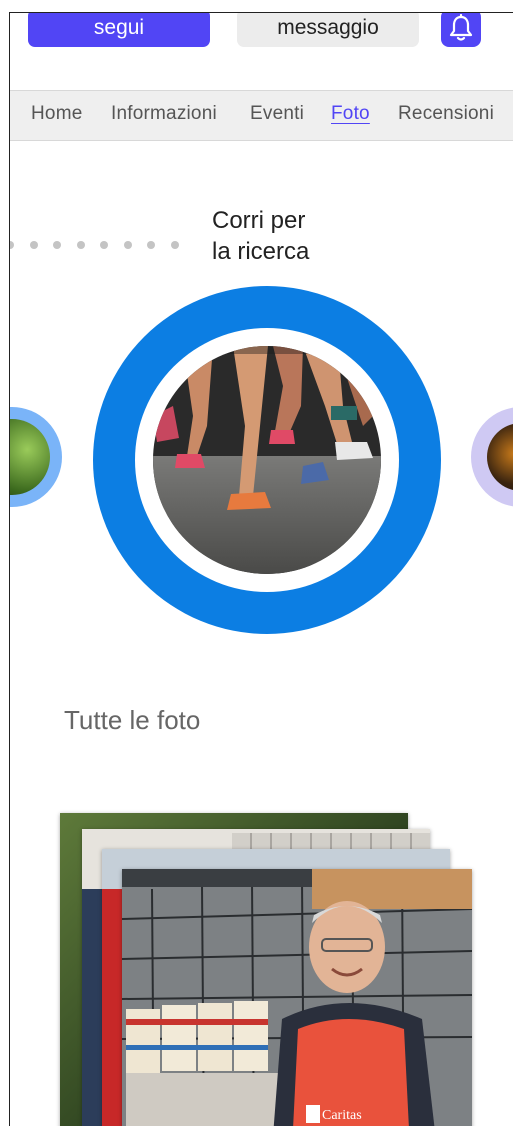 Image resolution: width=513 pixels, height=1126 pixels. Describe the element at coordinates (342, 1115) in the screenshot. I see `apron-text: Caritas` at that location.